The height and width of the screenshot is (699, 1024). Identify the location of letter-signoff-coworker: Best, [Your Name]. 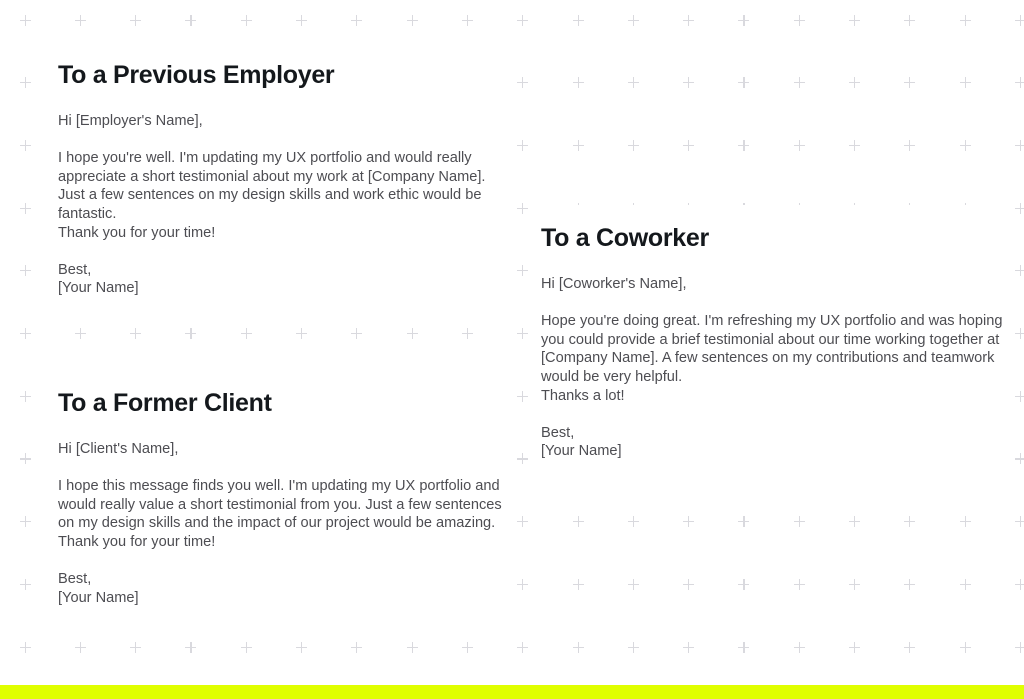
(581, 442).